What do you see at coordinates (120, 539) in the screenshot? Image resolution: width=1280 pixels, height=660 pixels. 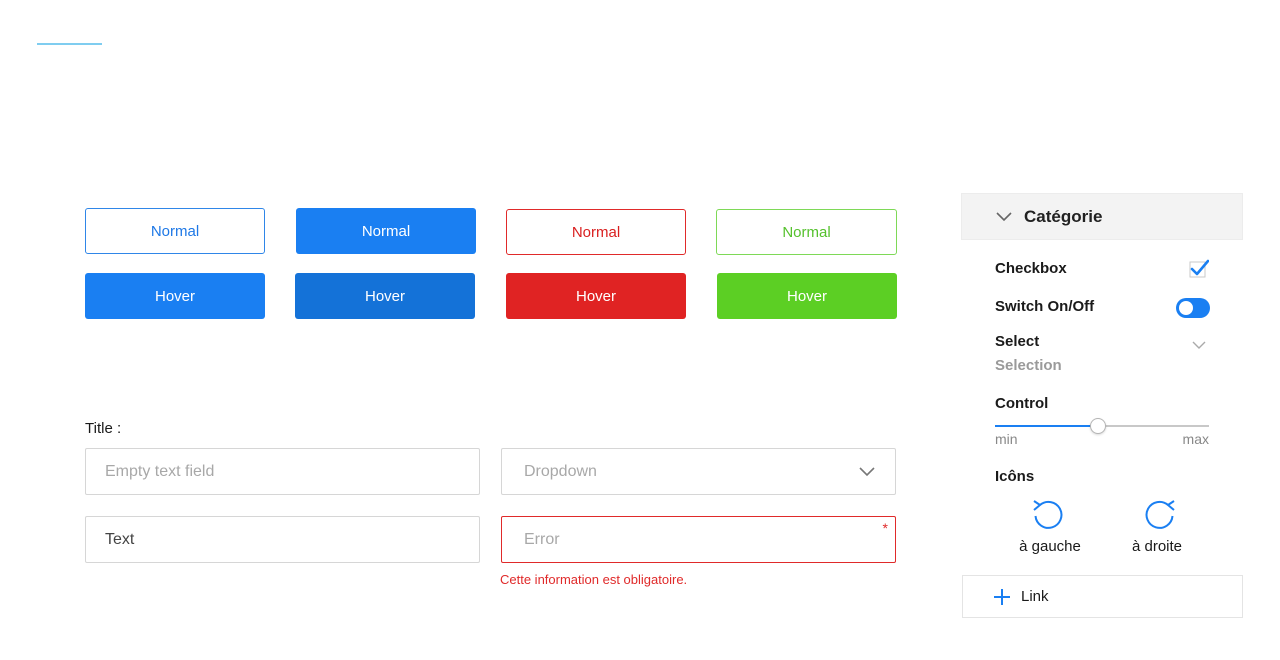 I see `text-field-value: Text` at bounding box center [120, 539].